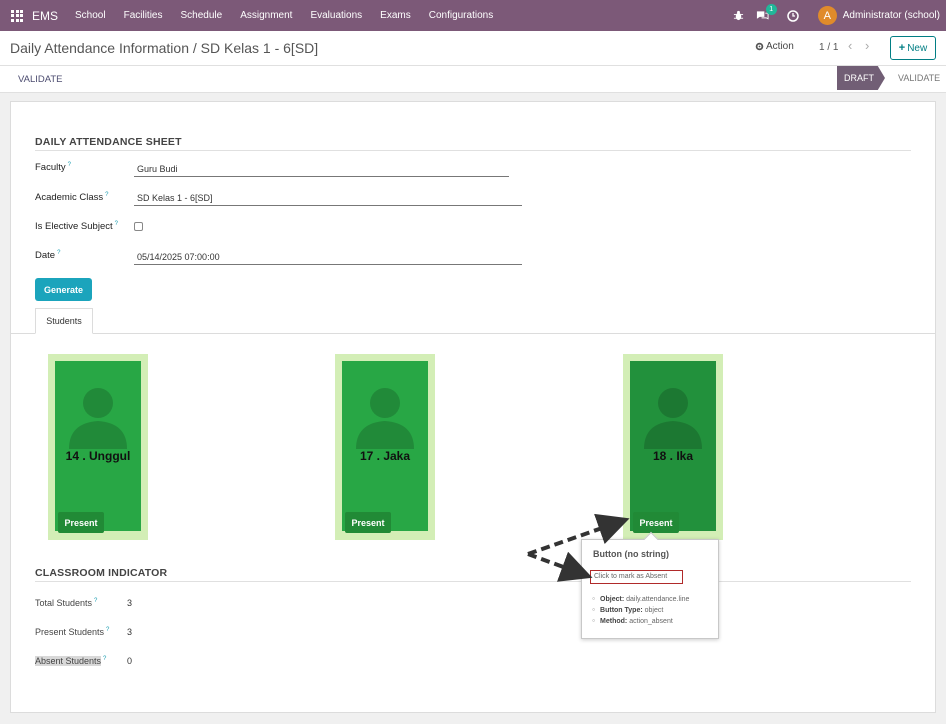 The image size is (946, 724). I want to click on tab-students: Students, so click(64, 321).